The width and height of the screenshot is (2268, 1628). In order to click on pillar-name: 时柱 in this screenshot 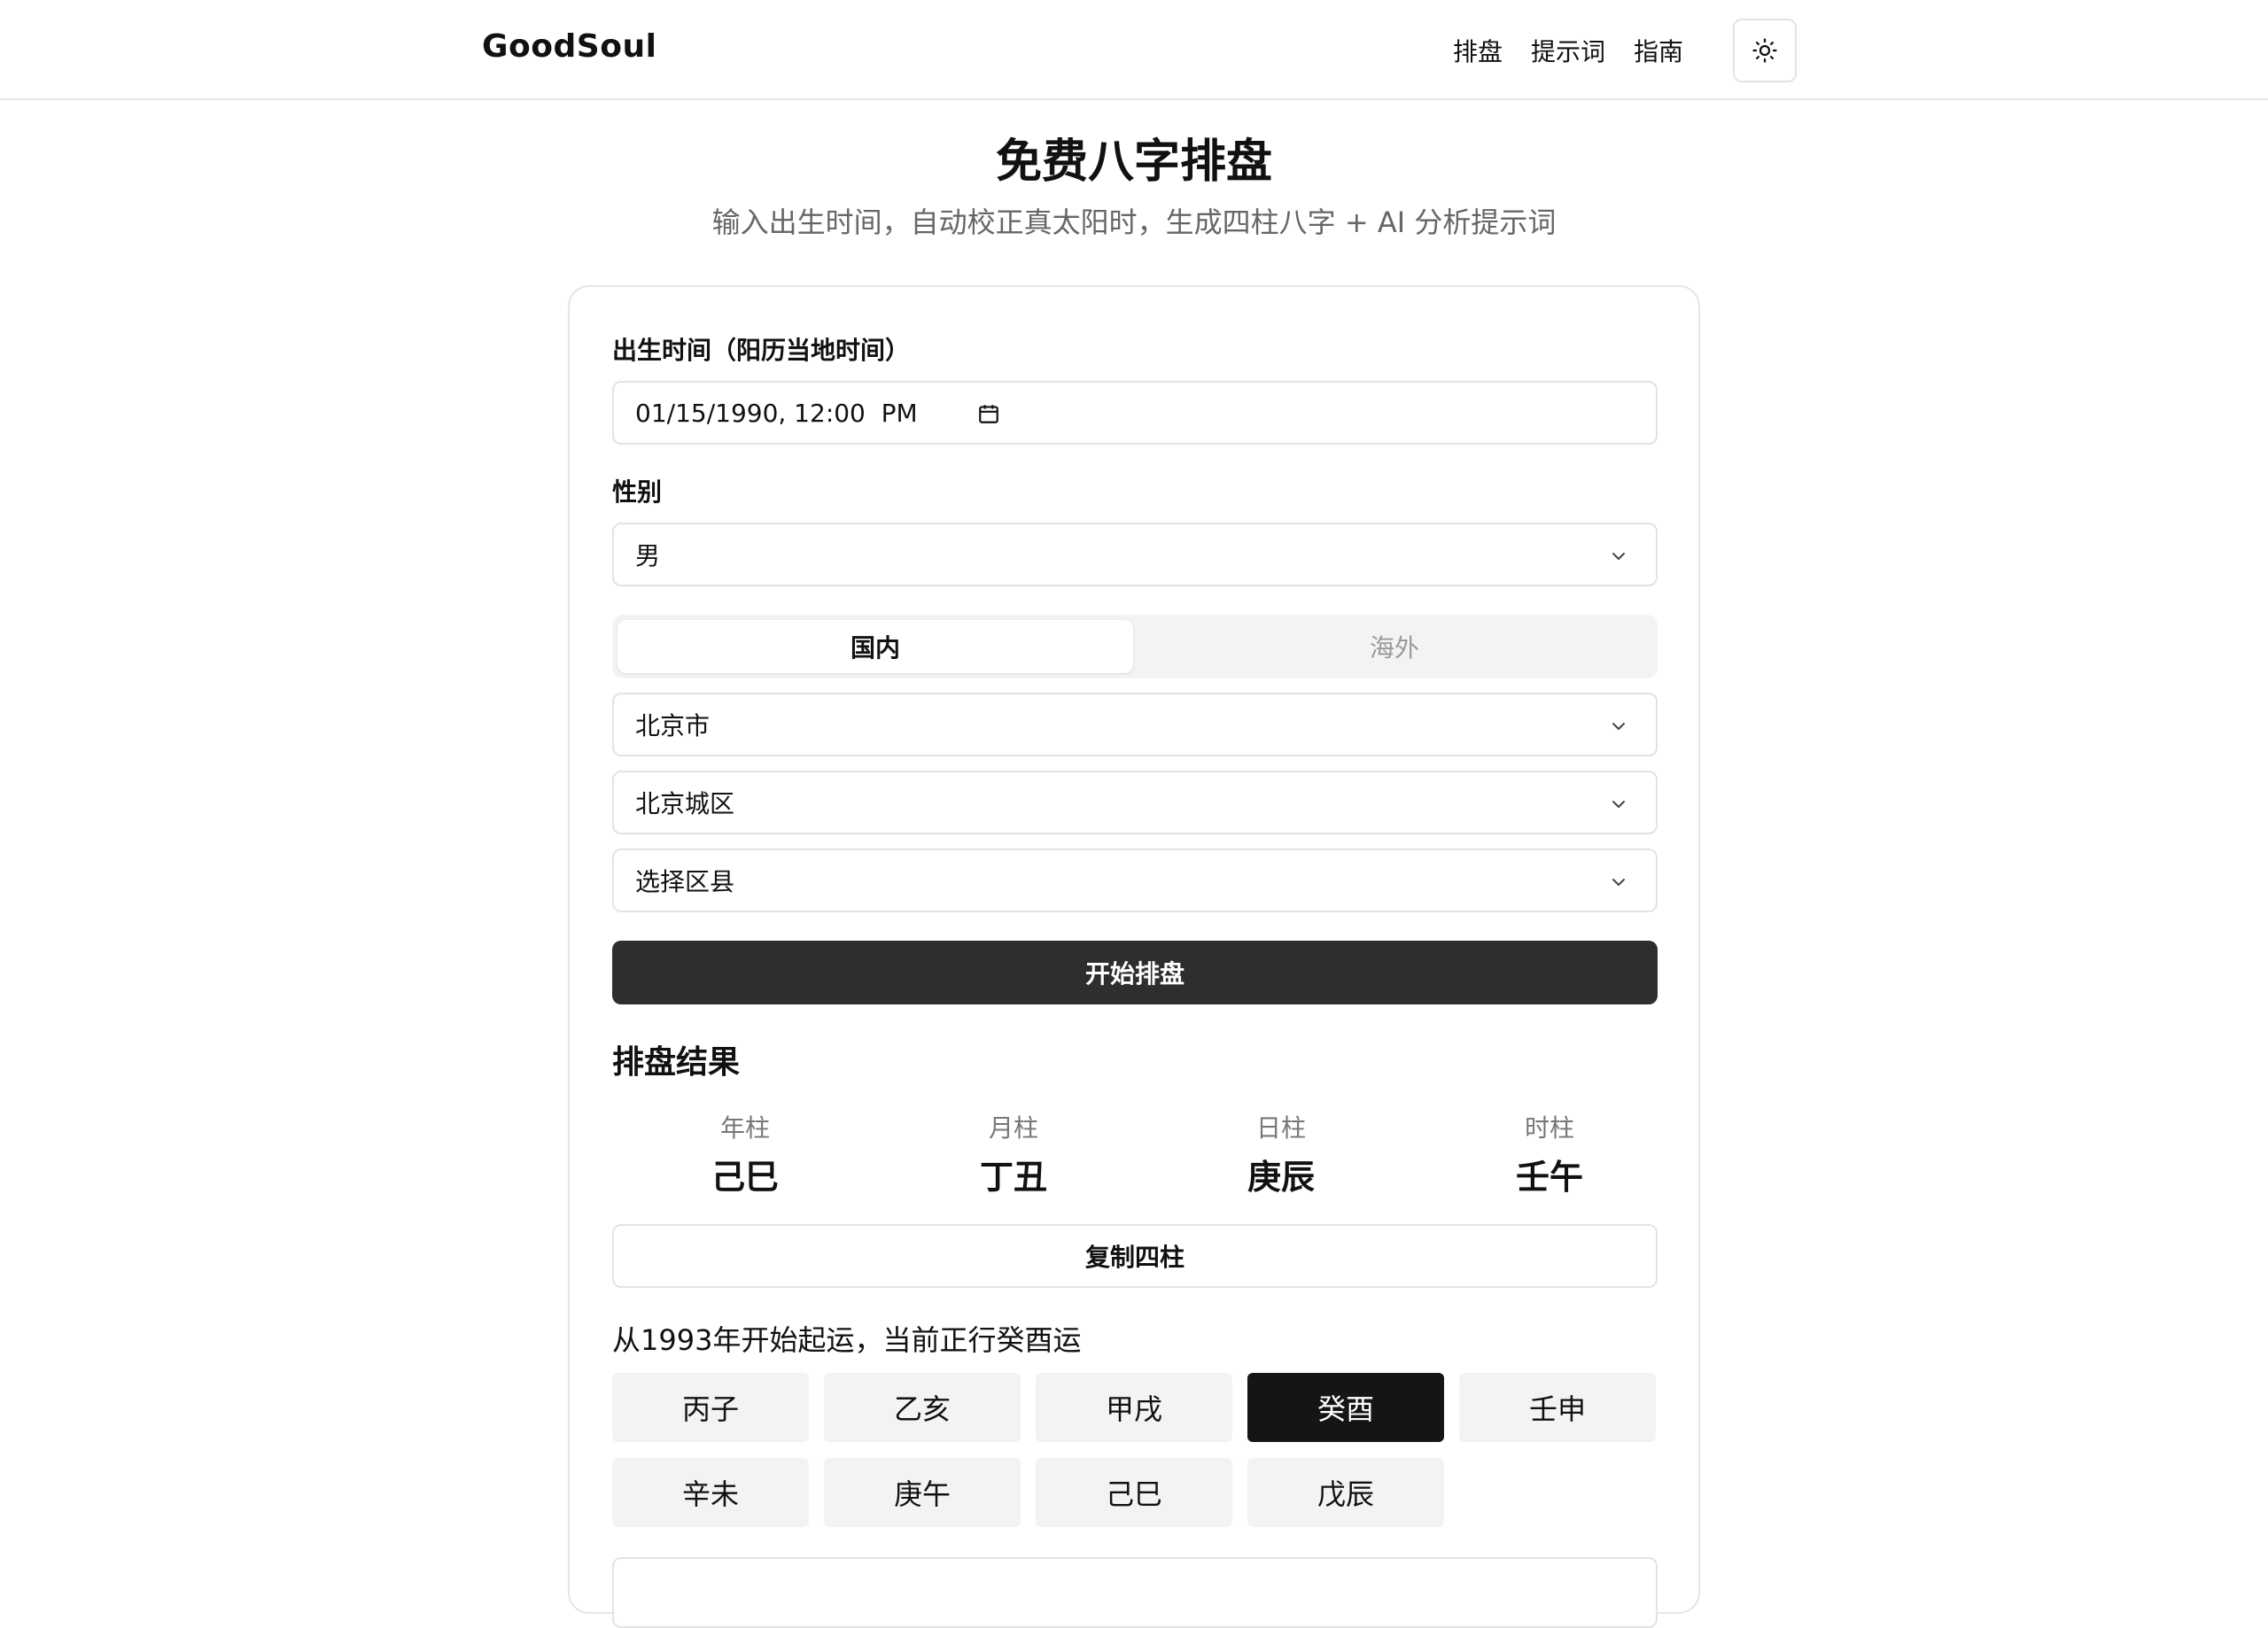, I will do `click(1549, 1128)`.